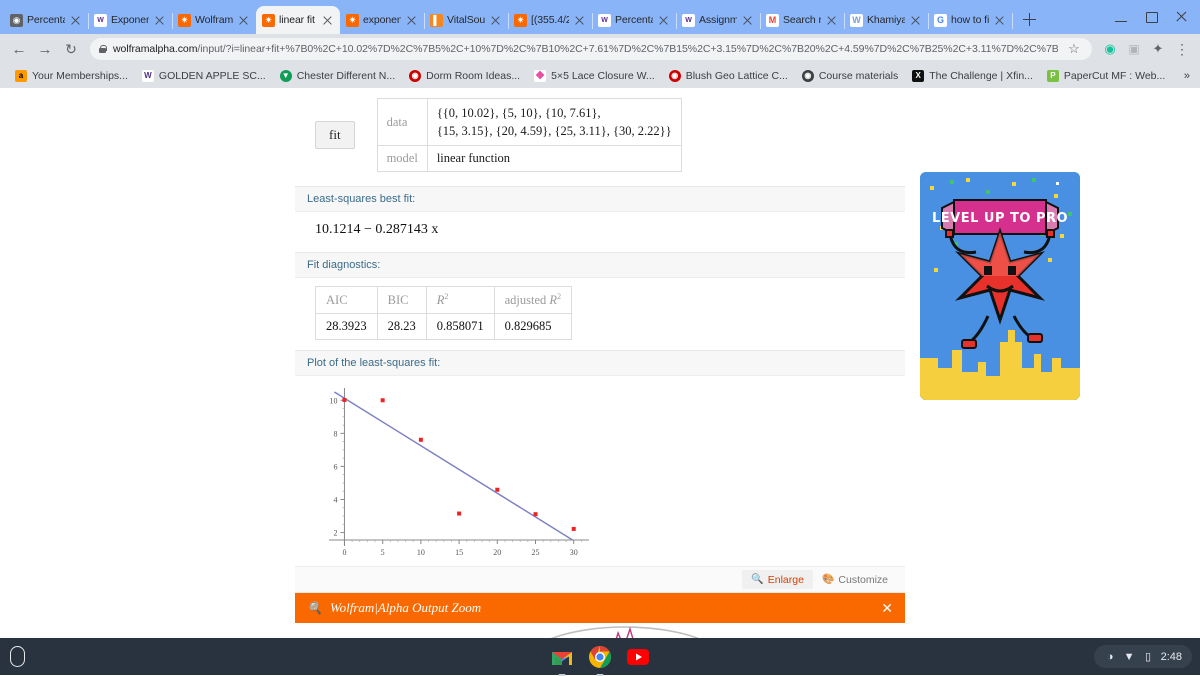  I want to click on reload-icon: ↻, so click(71, 49).